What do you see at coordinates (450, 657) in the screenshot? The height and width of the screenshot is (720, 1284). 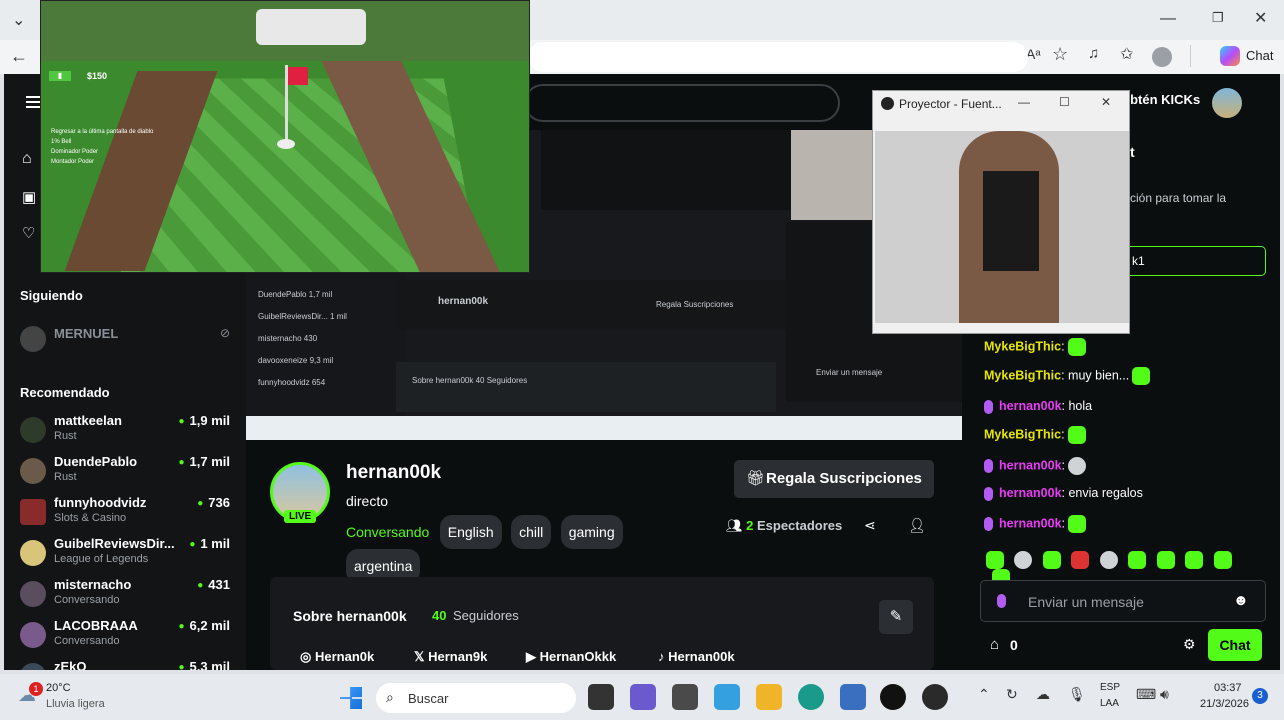 I see `social-x: 𝕏 Hernan9k` at bounding box center [450, 657].